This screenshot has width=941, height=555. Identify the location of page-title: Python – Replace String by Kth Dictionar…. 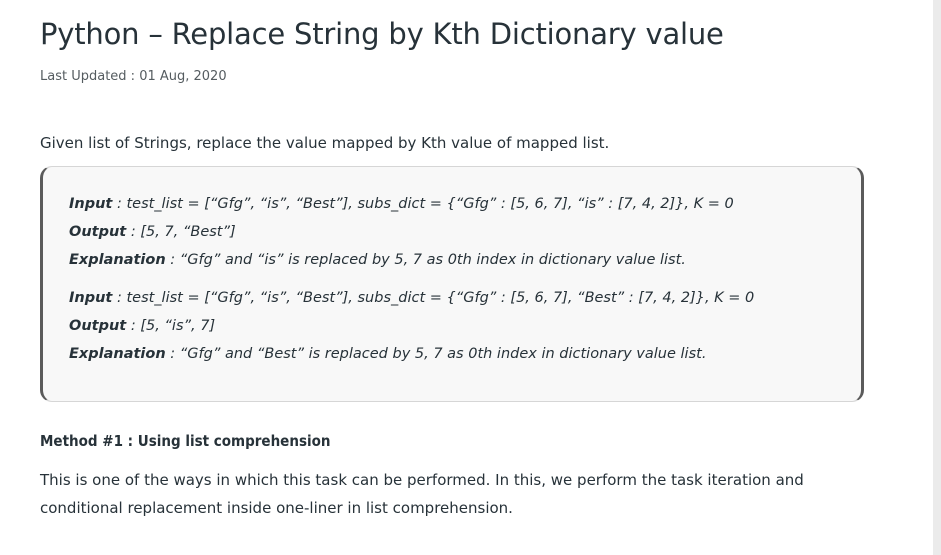
(382, 34).